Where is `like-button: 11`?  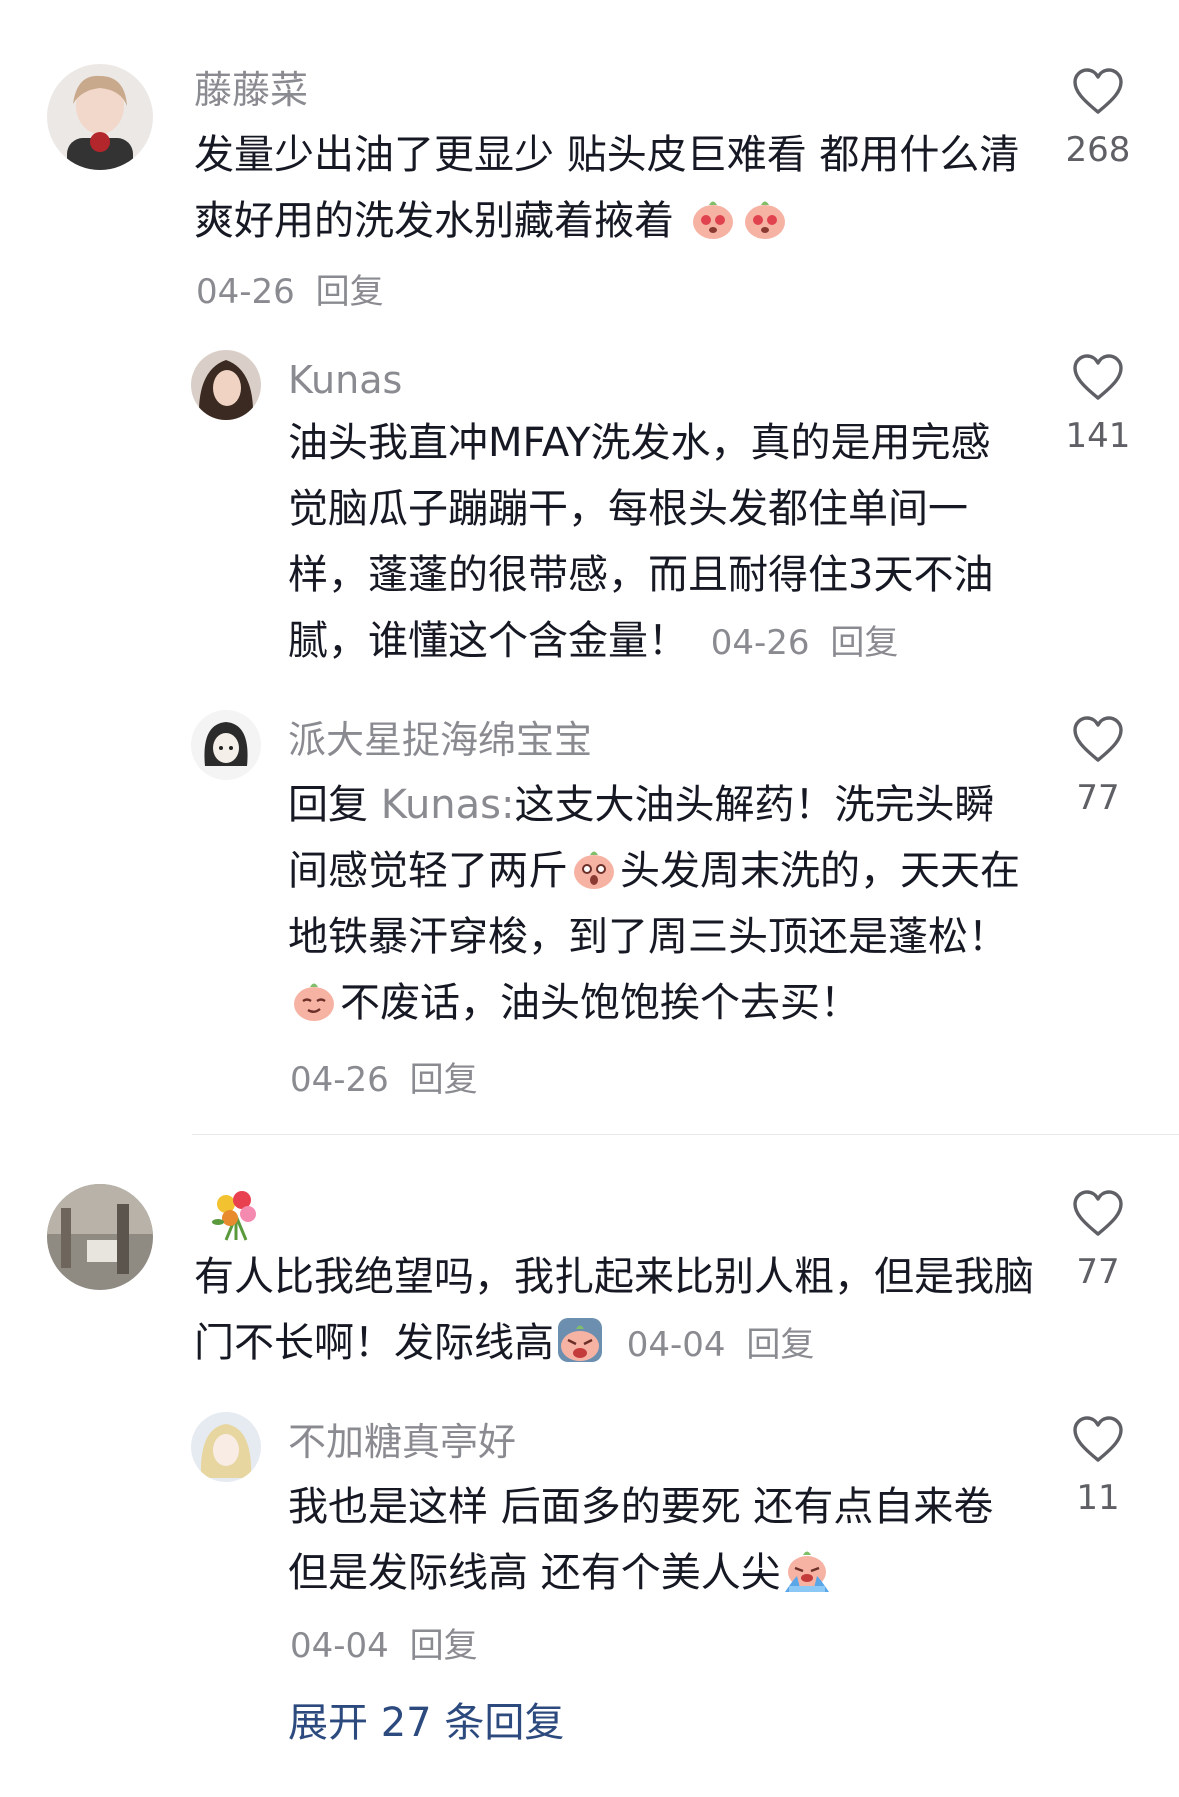
like-button: 11 is located at coordinates (1098, 1468).